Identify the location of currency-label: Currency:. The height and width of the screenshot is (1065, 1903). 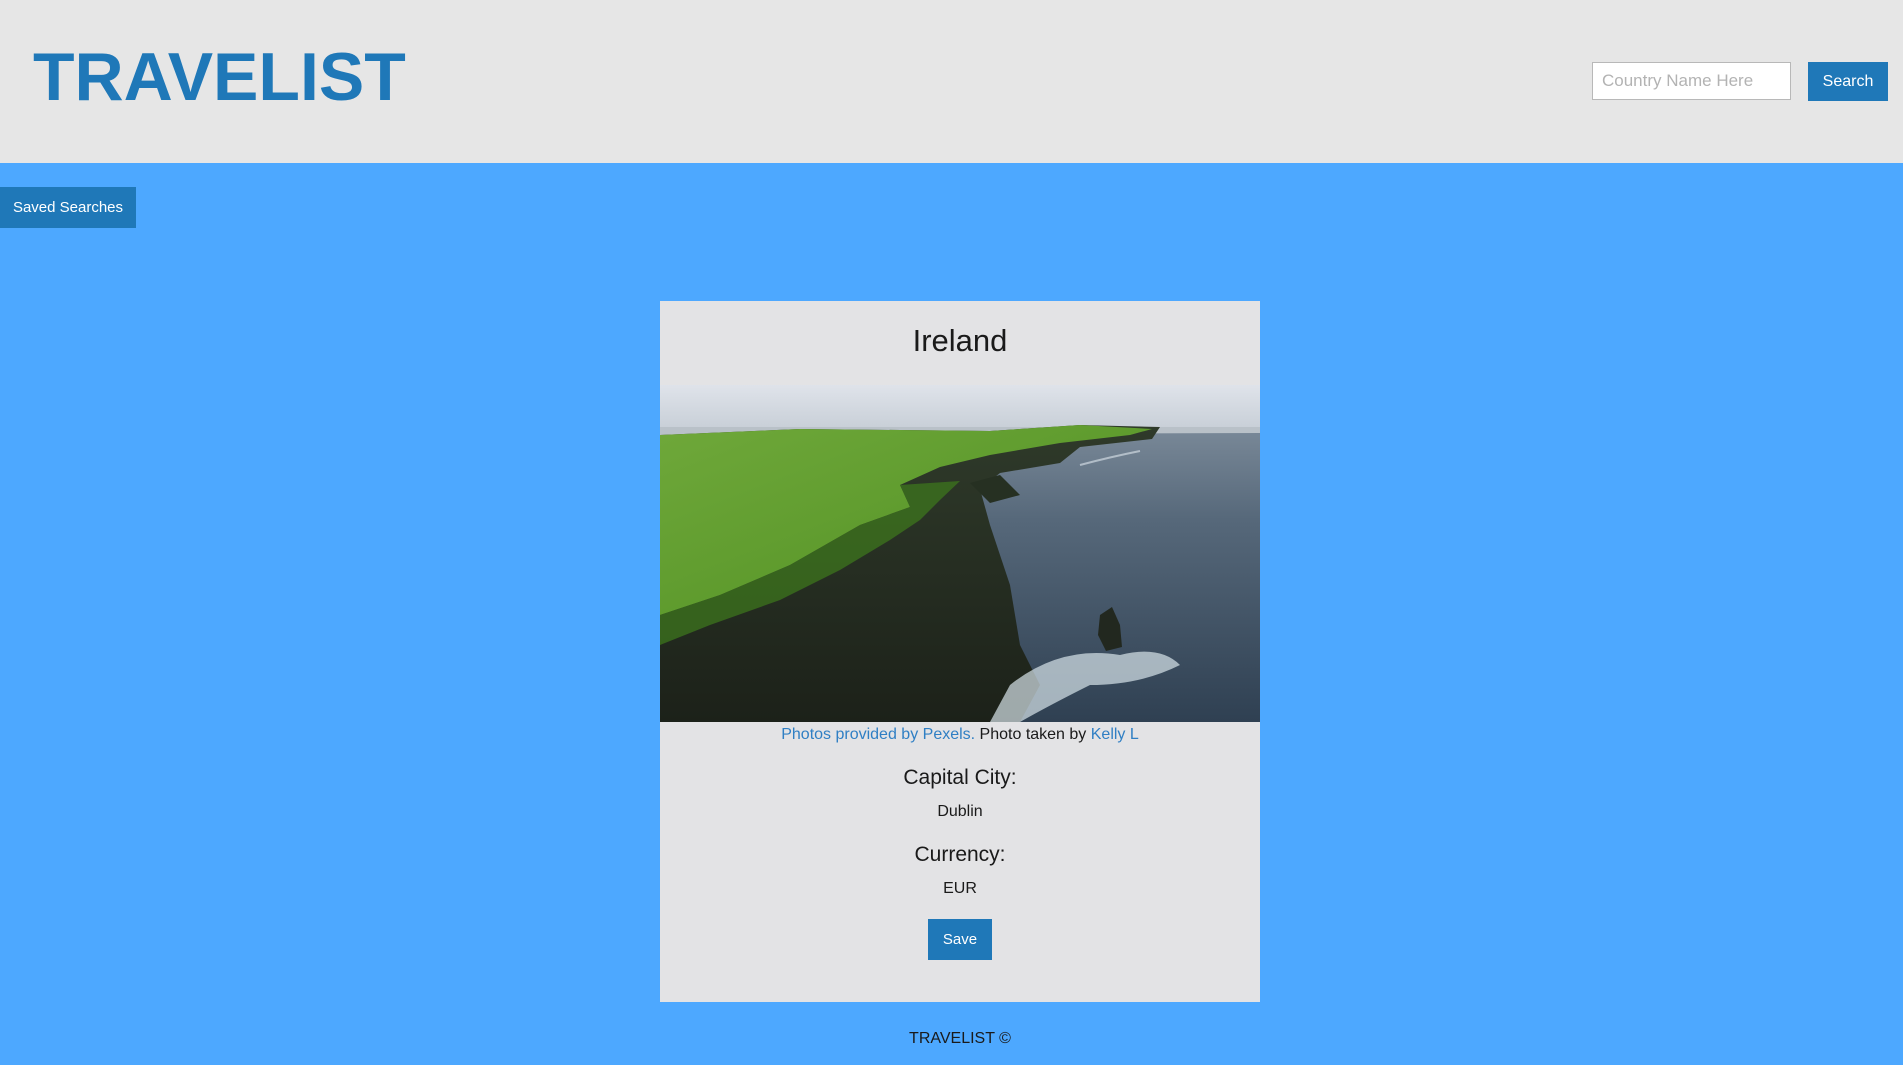
(960, 854).